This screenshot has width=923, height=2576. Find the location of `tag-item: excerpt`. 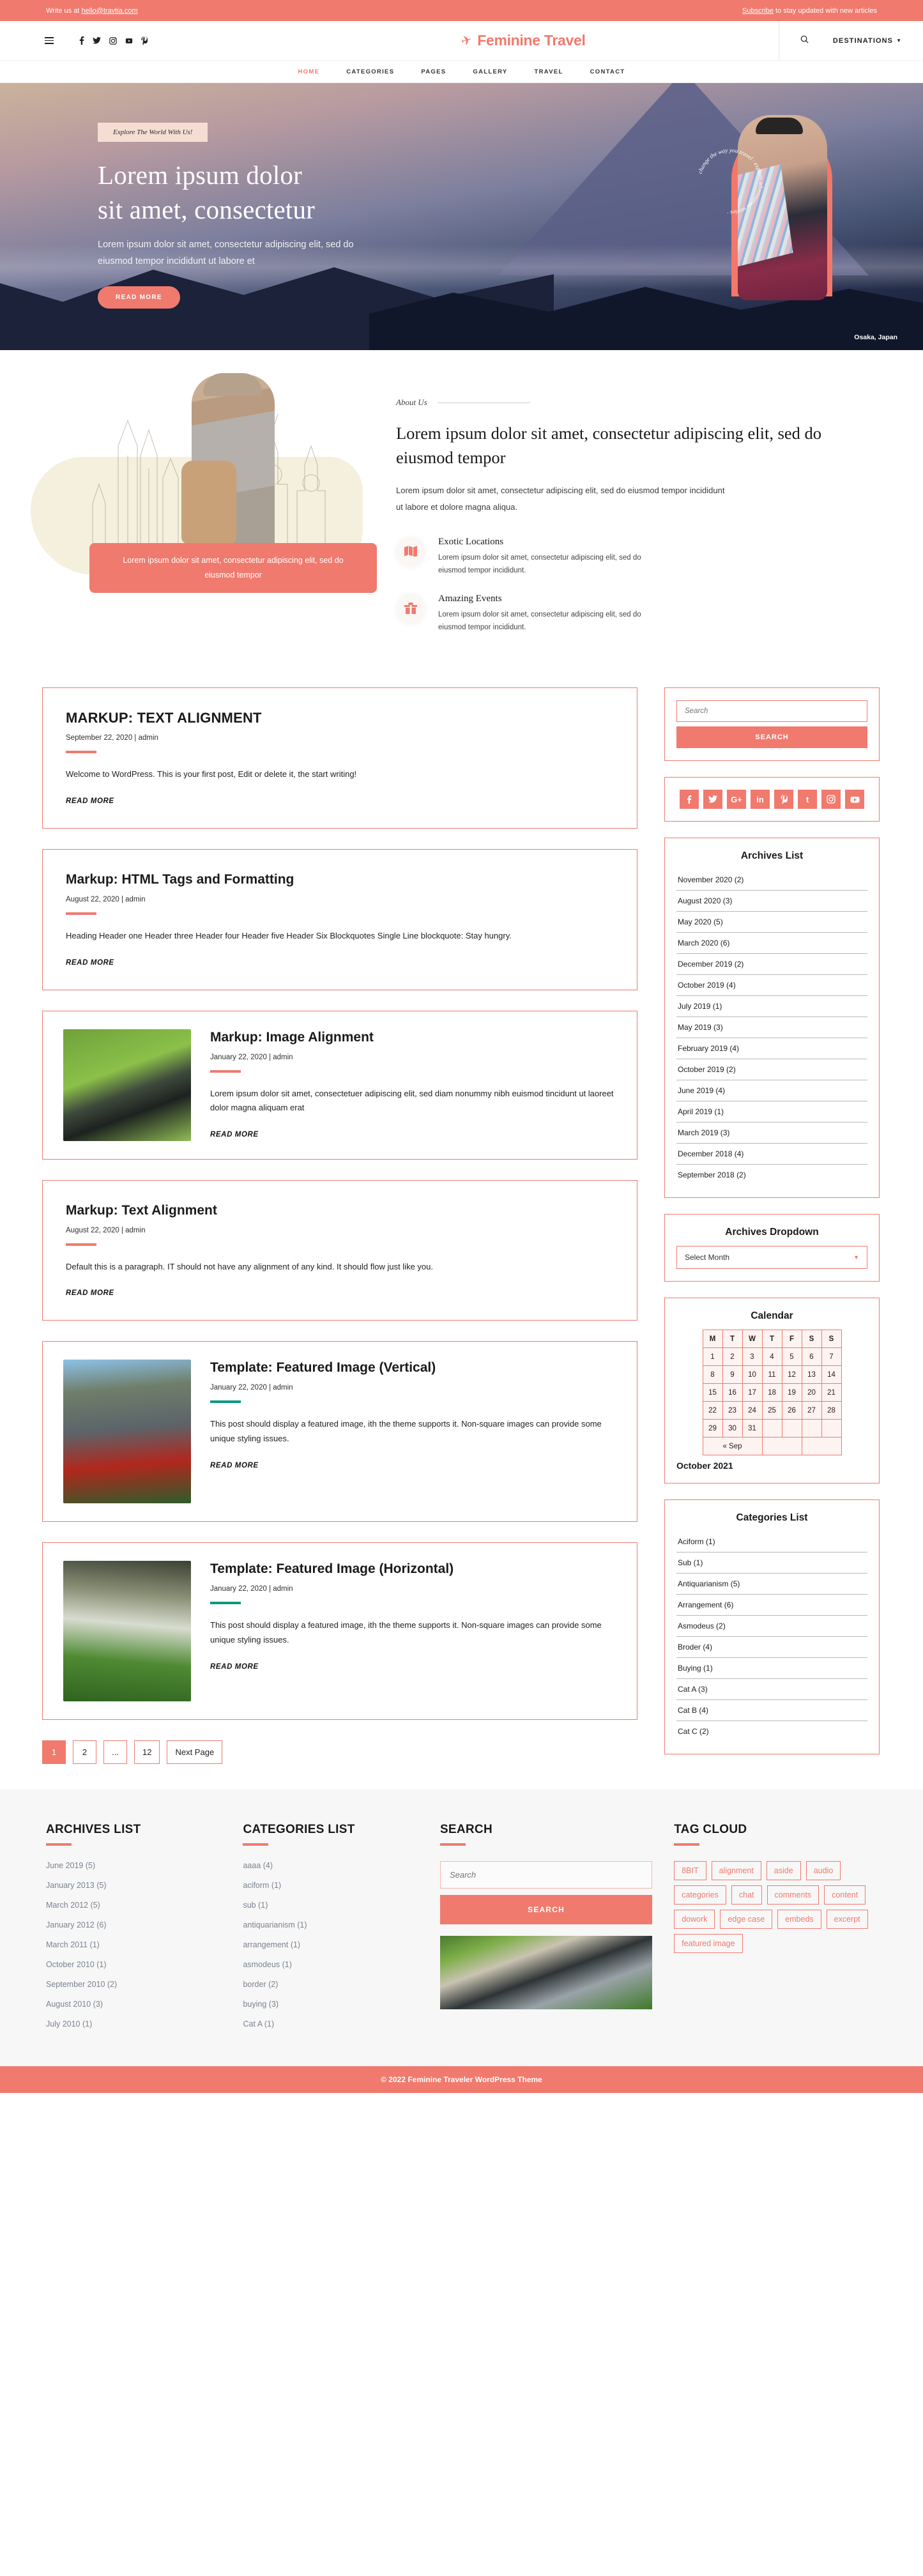

tag-item: excerpt is located at coordinates (847, 1919).